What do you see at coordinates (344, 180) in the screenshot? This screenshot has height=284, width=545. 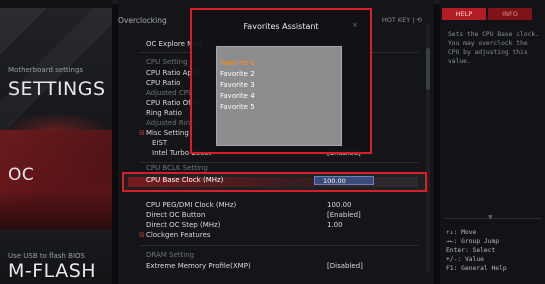 I see `cpu-base-clock-input: 100.00` at bounding box center [344, 180].